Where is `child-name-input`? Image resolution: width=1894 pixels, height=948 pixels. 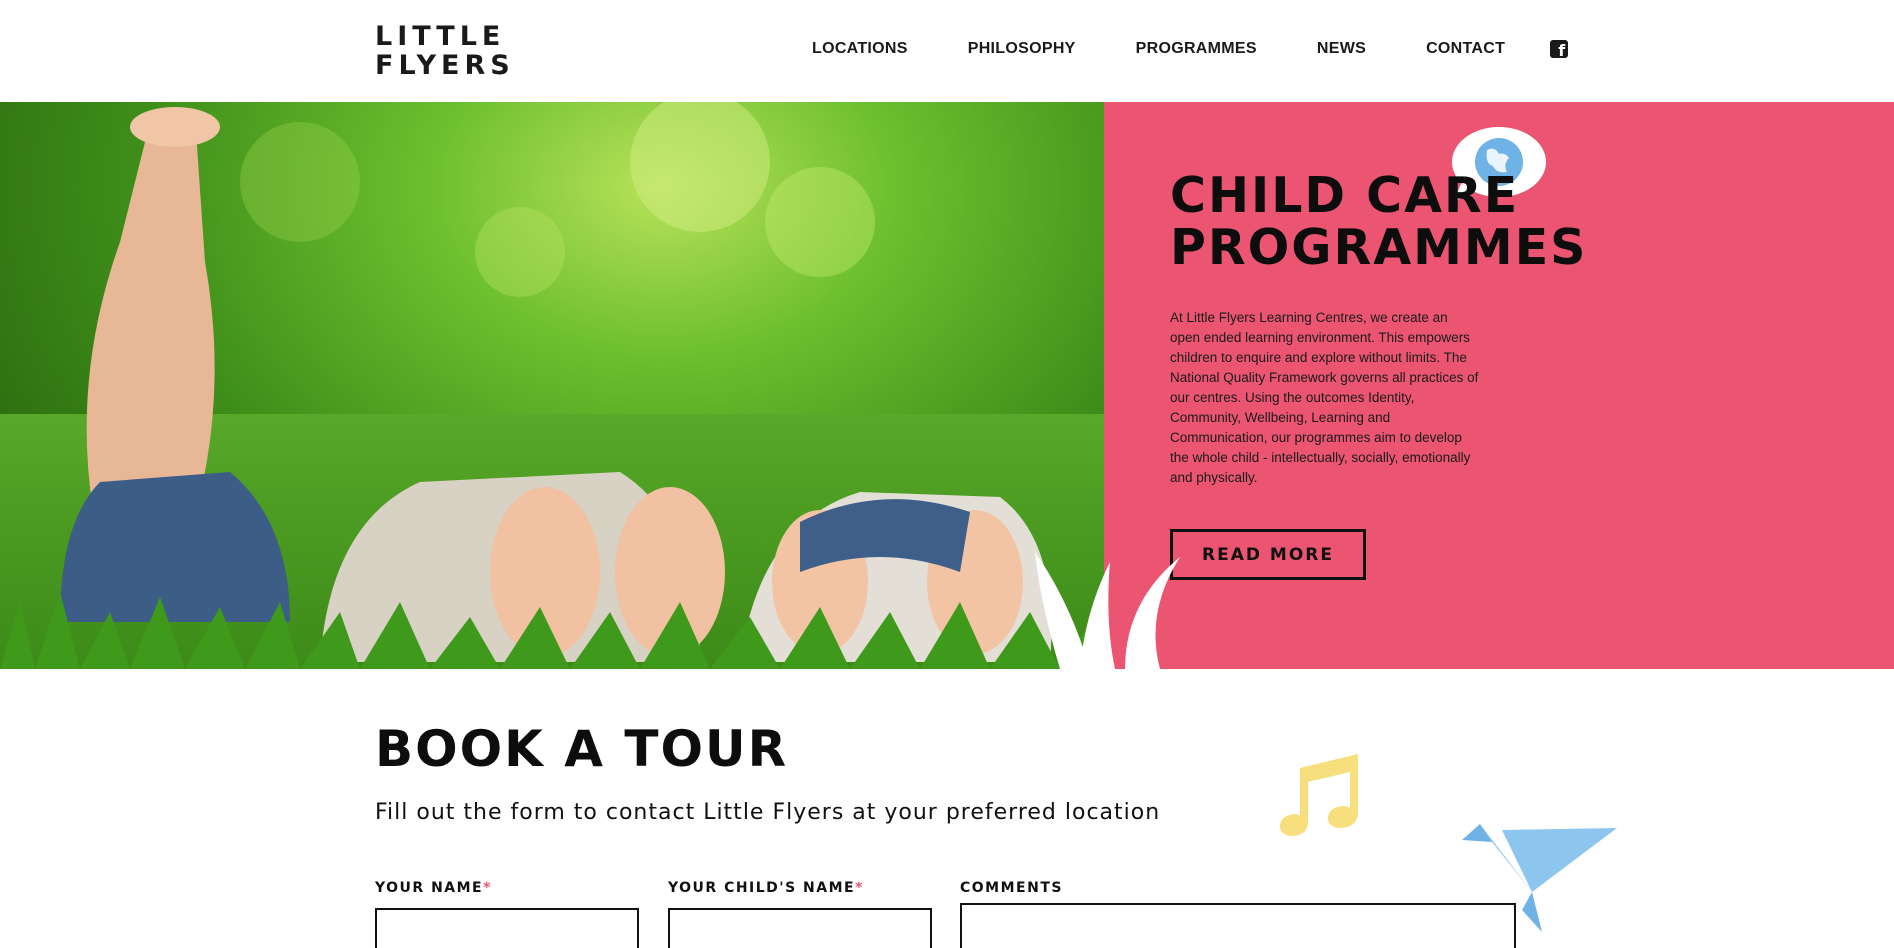
child-name-input is located at coordinates (800, 928).